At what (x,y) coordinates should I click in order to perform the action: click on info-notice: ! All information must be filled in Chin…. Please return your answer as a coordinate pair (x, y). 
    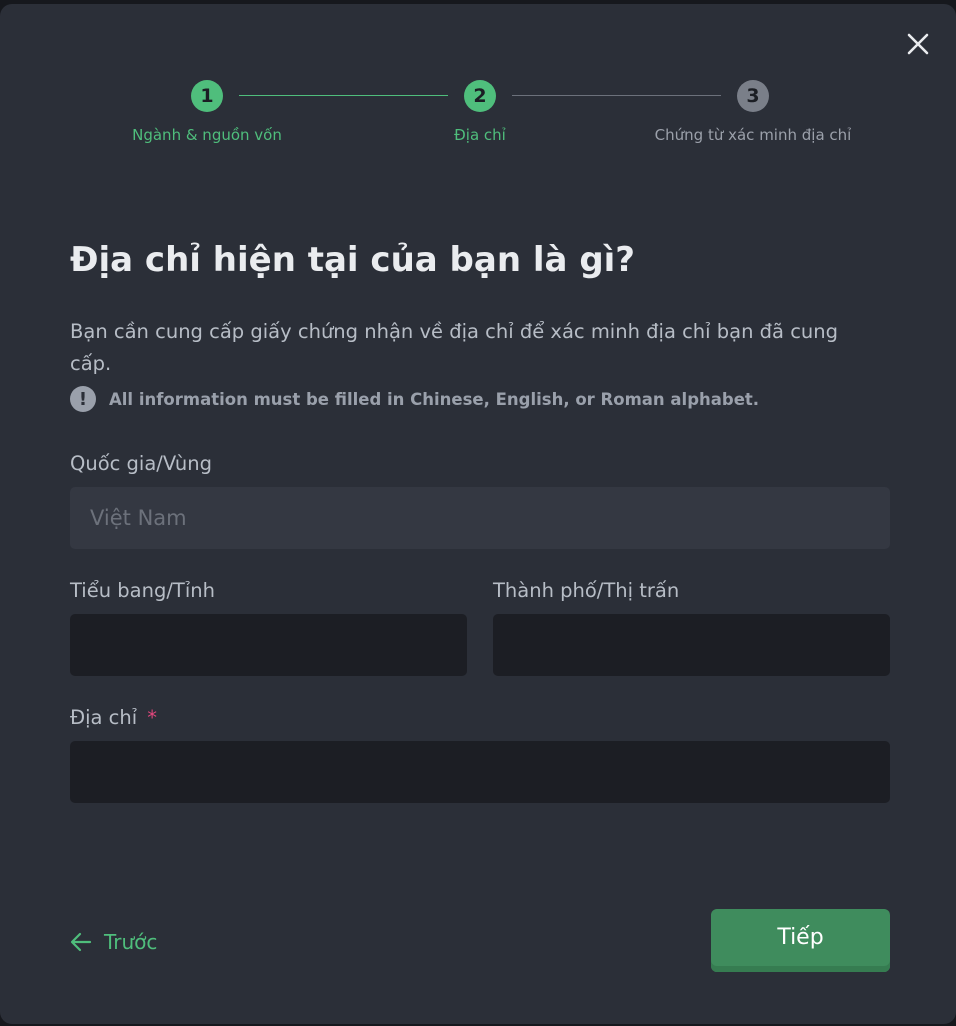
    Looking at the image, I should click on (414, 399).